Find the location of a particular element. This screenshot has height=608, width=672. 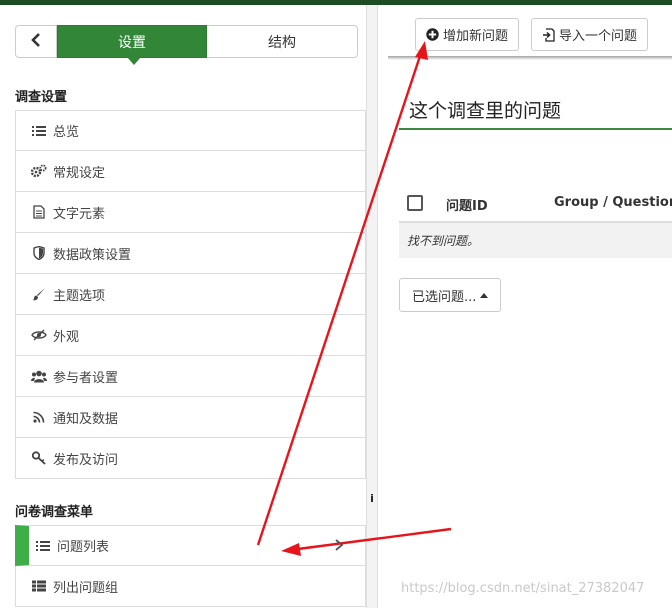

sidebar-item-label: 主题选项 is located at coordinates (79, 296).